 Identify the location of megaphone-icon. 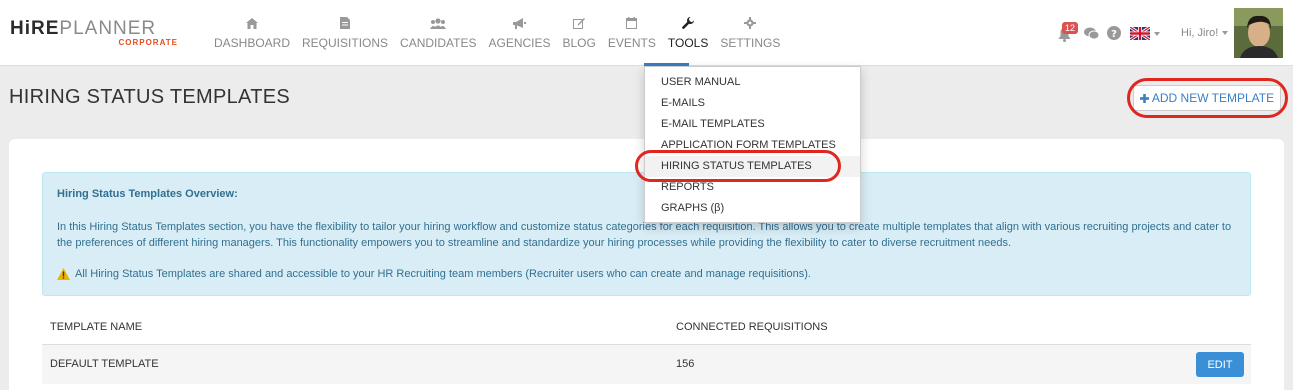
(519, 23).